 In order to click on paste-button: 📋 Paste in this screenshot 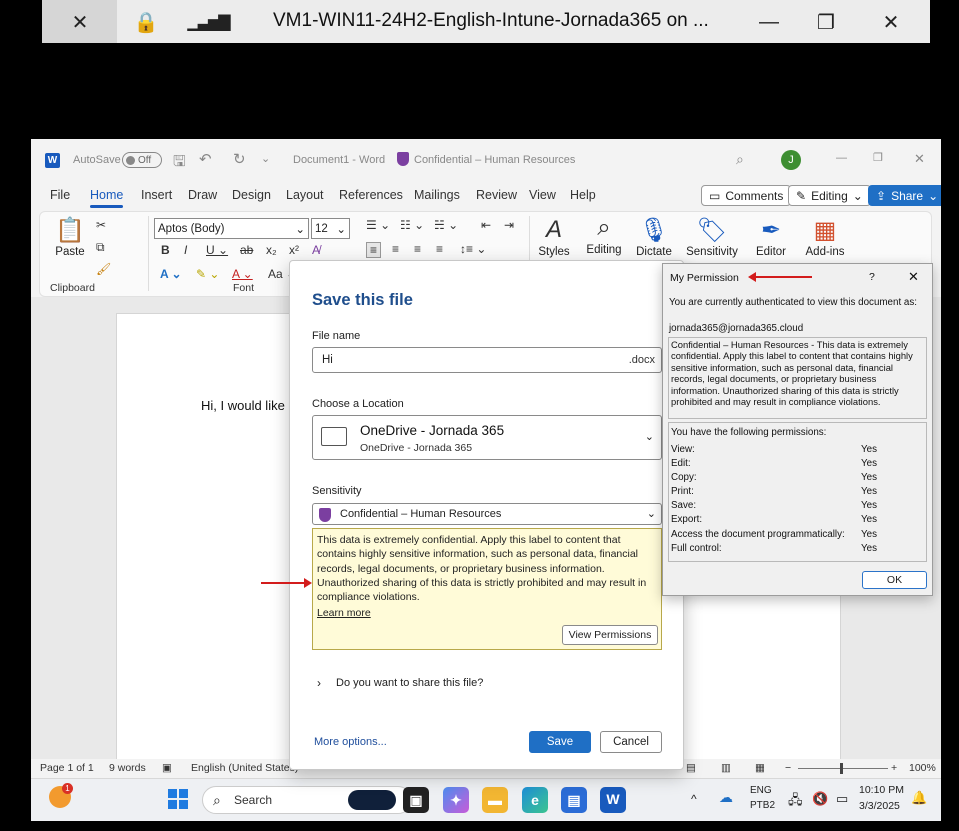, I will do `click(70, 237)`.